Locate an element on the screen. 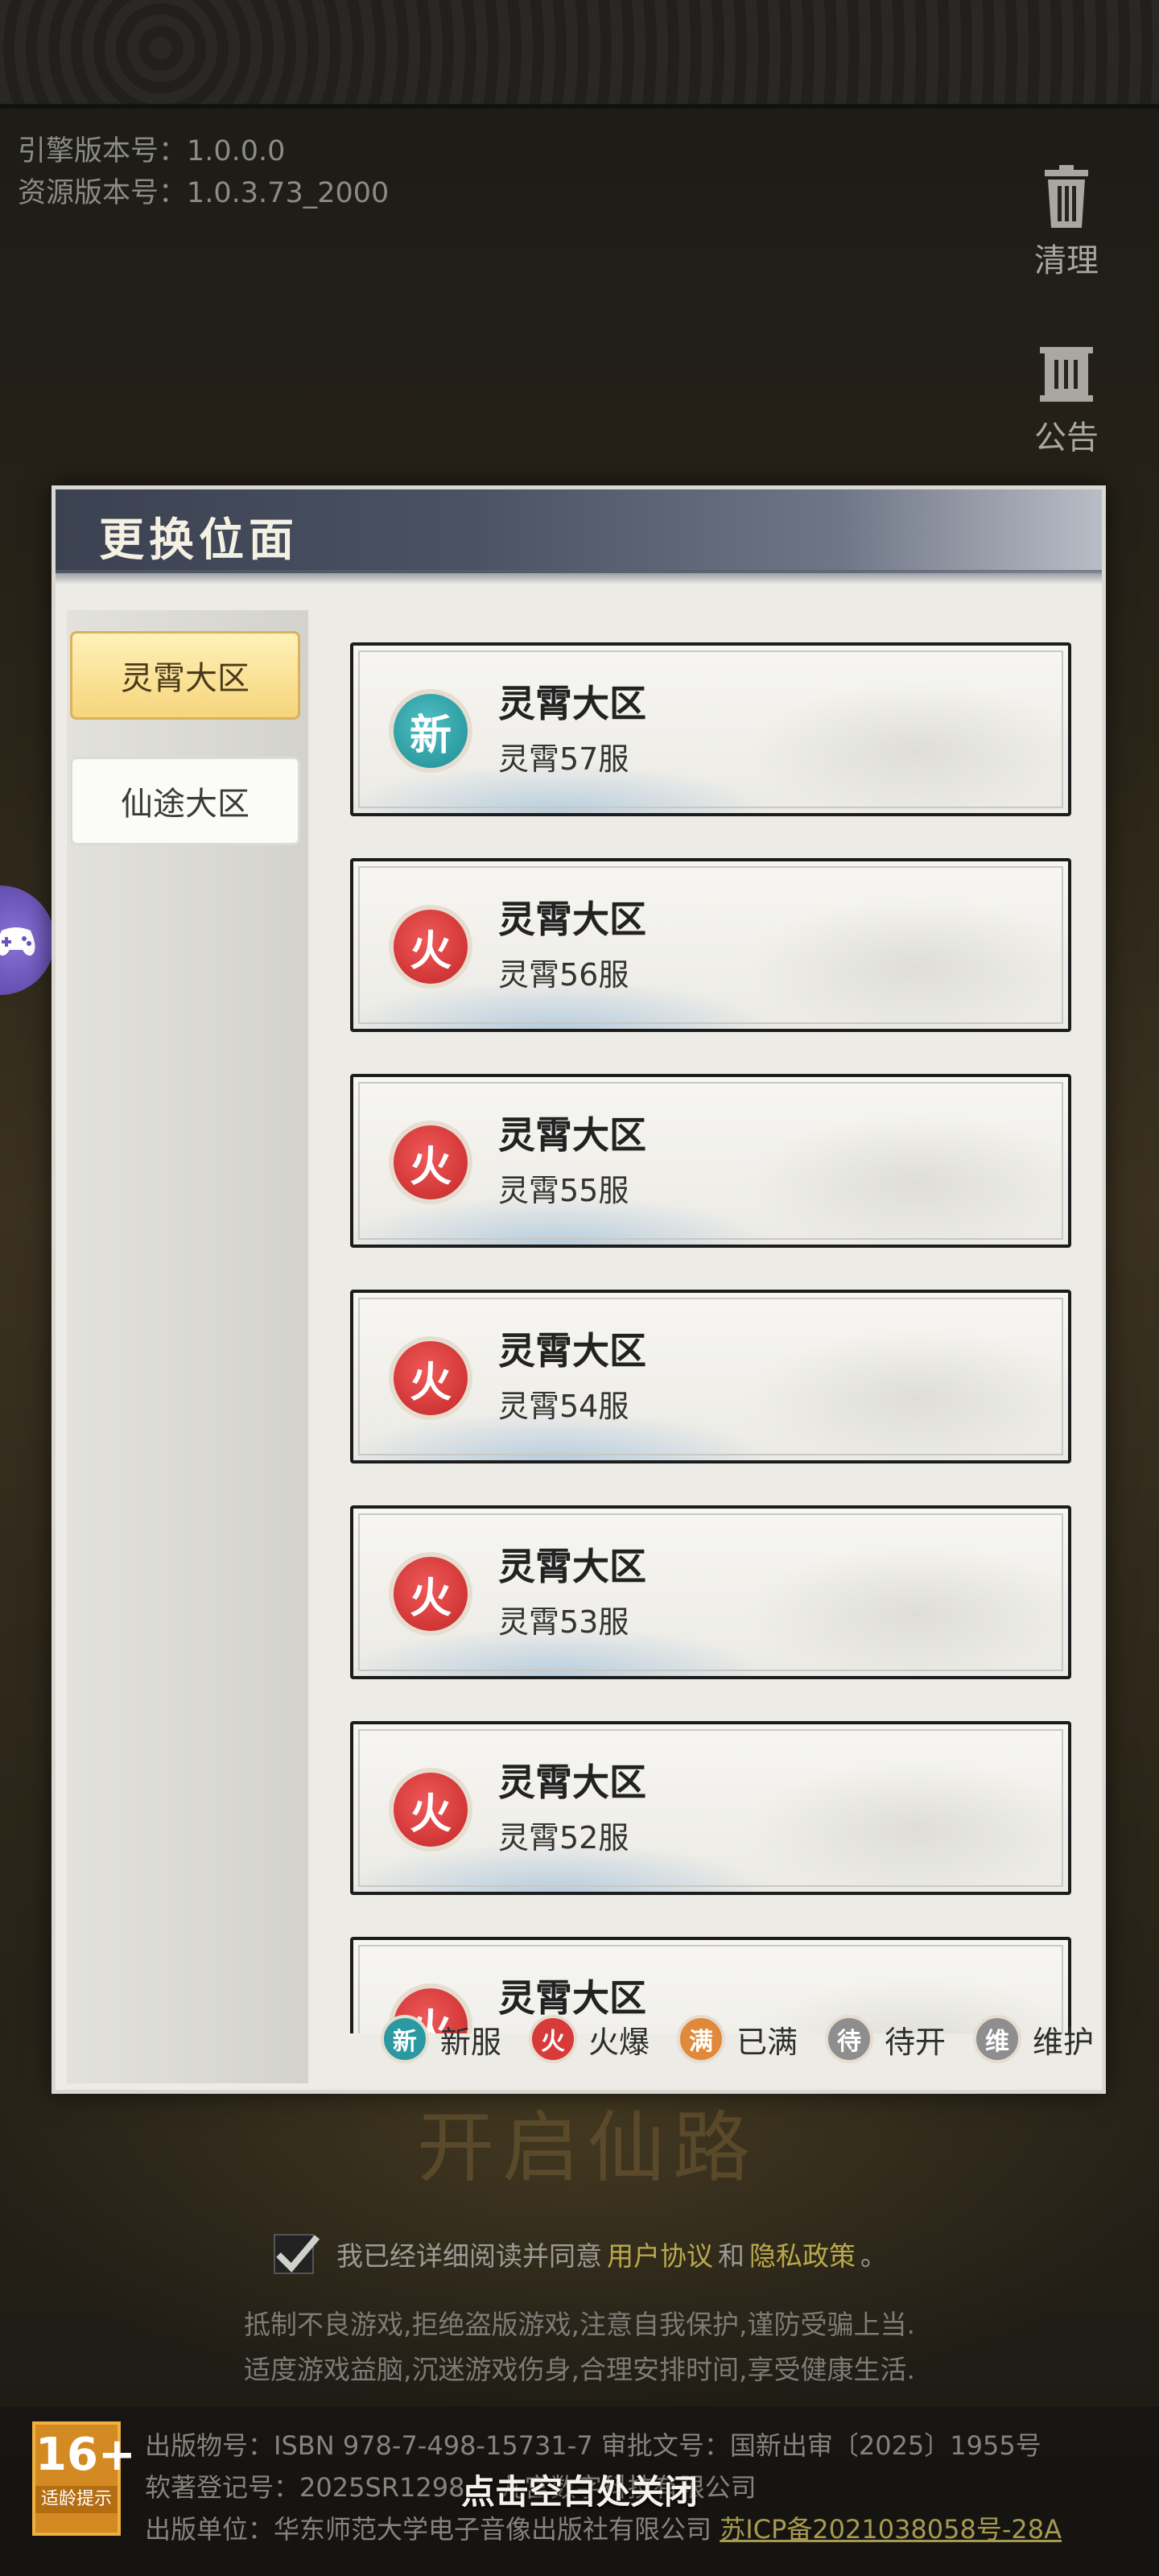  notice-button: 公告 is located at coordinates (1066, 400).